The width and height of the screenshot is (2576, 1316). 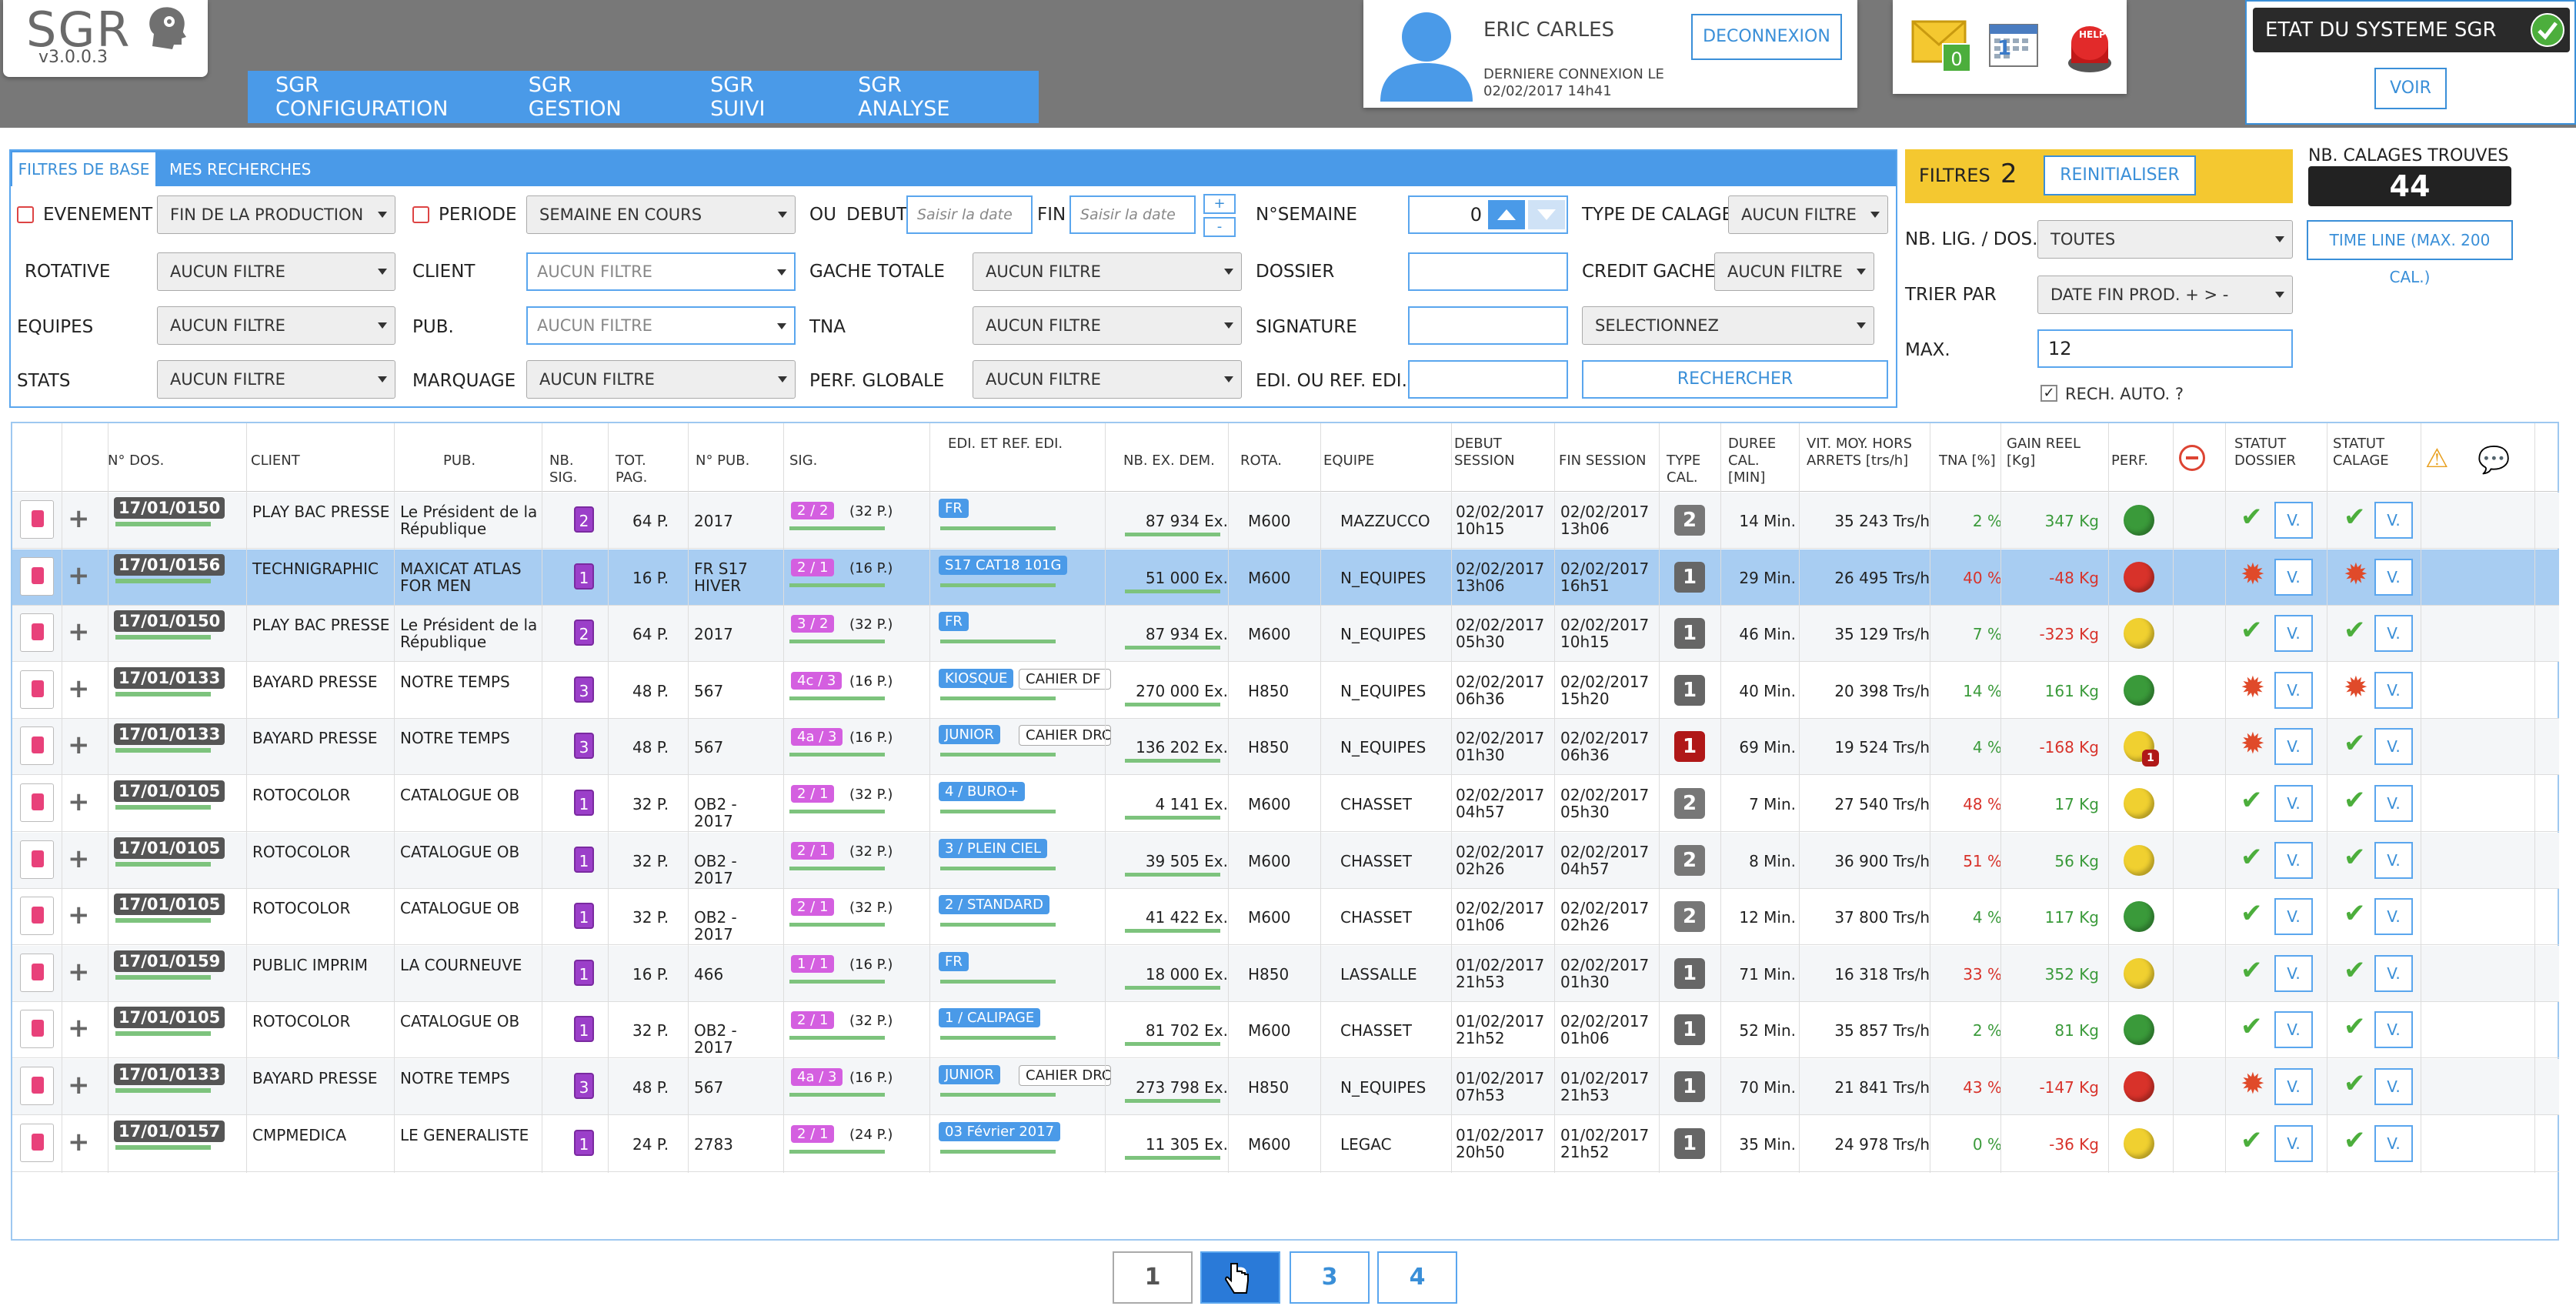 What do you see at coordinates (813, 624) in the screenshot?
I see `sig-pill: 3 / 2` at bounding box center [813, 624].